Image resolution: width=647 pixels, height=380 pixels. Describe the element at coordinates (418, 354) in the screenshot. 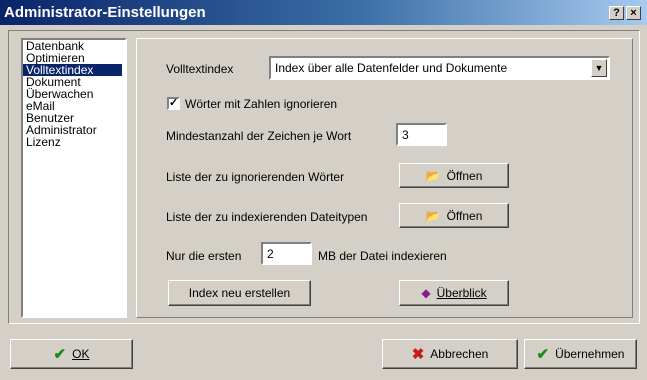

I see `cross-icon: ✖` at that location.